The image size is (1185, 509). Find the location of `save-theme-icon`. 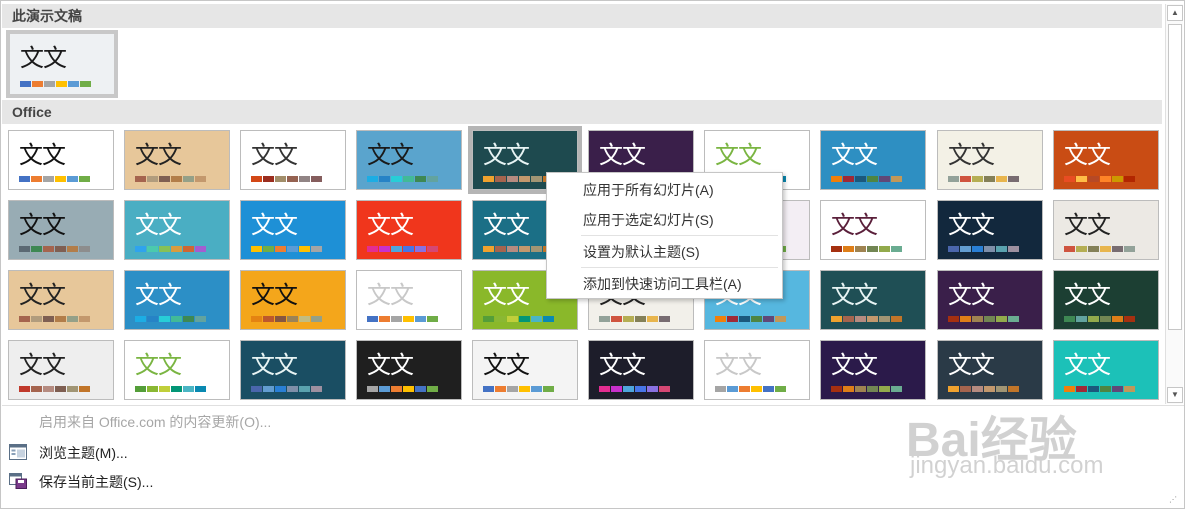

save-theme-icon is located at coordinates (18, 481).